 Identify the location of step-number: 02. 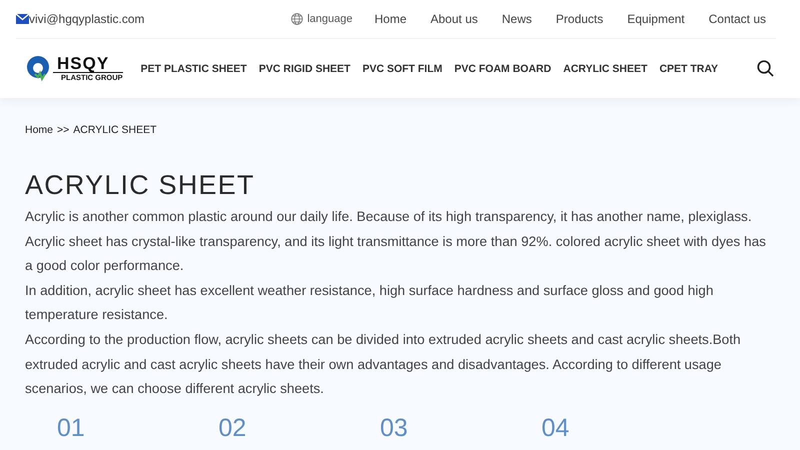
(233, 428).